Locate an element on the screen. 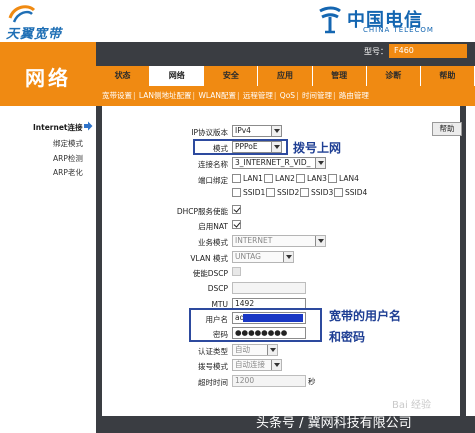 Image resolution: width=475 pixels, height=433 pixels. annotation-account-line2: 和密码 is located at coordinates (347, 337).